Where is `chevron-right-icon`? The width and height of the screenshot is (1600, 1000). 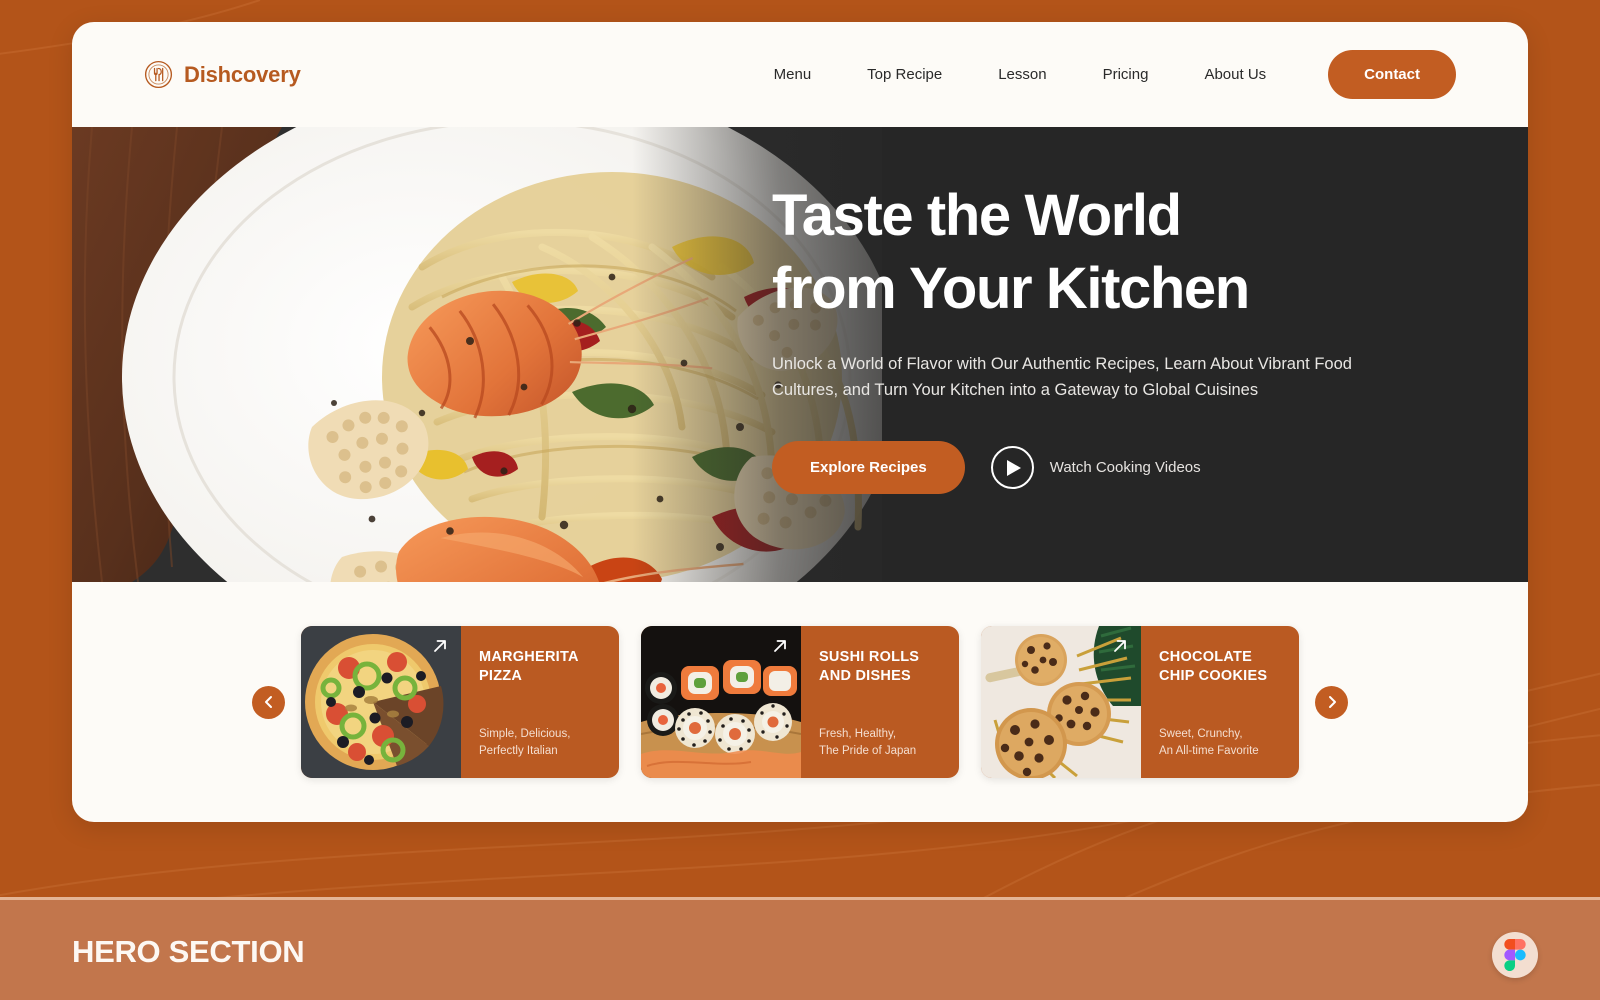
chevron-right-icon is located at coordinates (1332, 702).